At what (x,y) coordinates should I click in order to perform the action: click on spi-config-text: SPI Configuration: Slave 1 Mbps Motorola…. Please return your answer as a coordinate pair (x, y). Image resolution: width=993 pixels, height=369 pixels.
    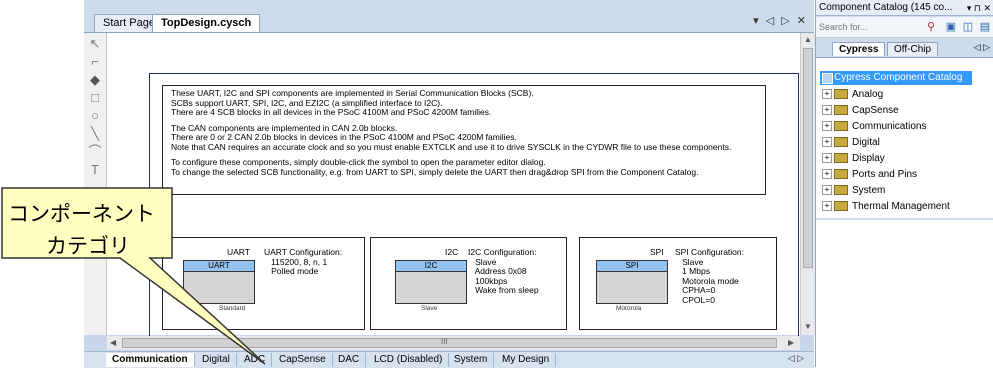
    Looking at the image, I should click on (709, 276).